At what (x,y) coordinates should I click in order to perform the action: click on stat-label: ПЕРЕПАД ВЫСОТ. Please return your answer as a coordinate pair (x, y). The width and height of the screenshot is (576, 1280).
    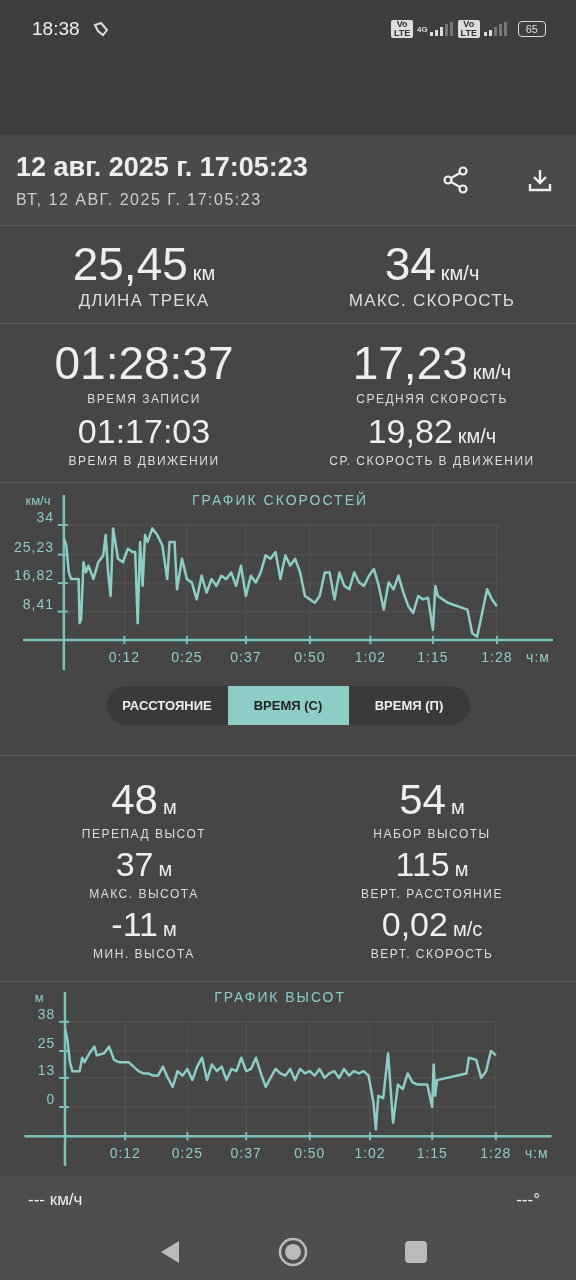
    Looking at the image, I should click on (144, 833).